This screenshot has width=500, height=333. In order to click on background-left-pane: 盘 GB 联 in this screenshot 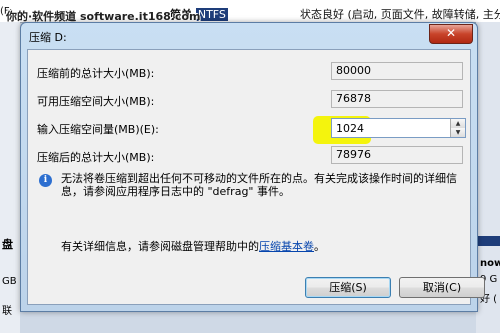, I will do `click(10, 177)`.